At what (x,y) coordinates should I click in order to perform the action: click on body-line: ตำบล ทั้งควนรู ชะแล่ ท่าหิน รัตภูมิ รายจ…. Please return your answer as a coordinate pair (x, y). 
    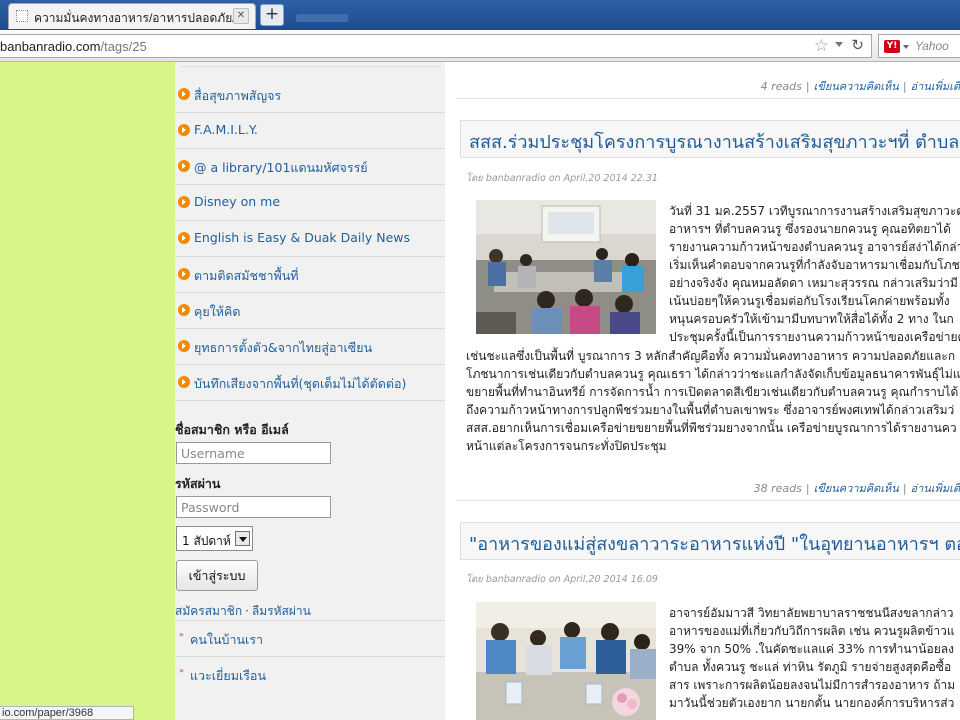
    Looking at the image, I should click on (810, 667).